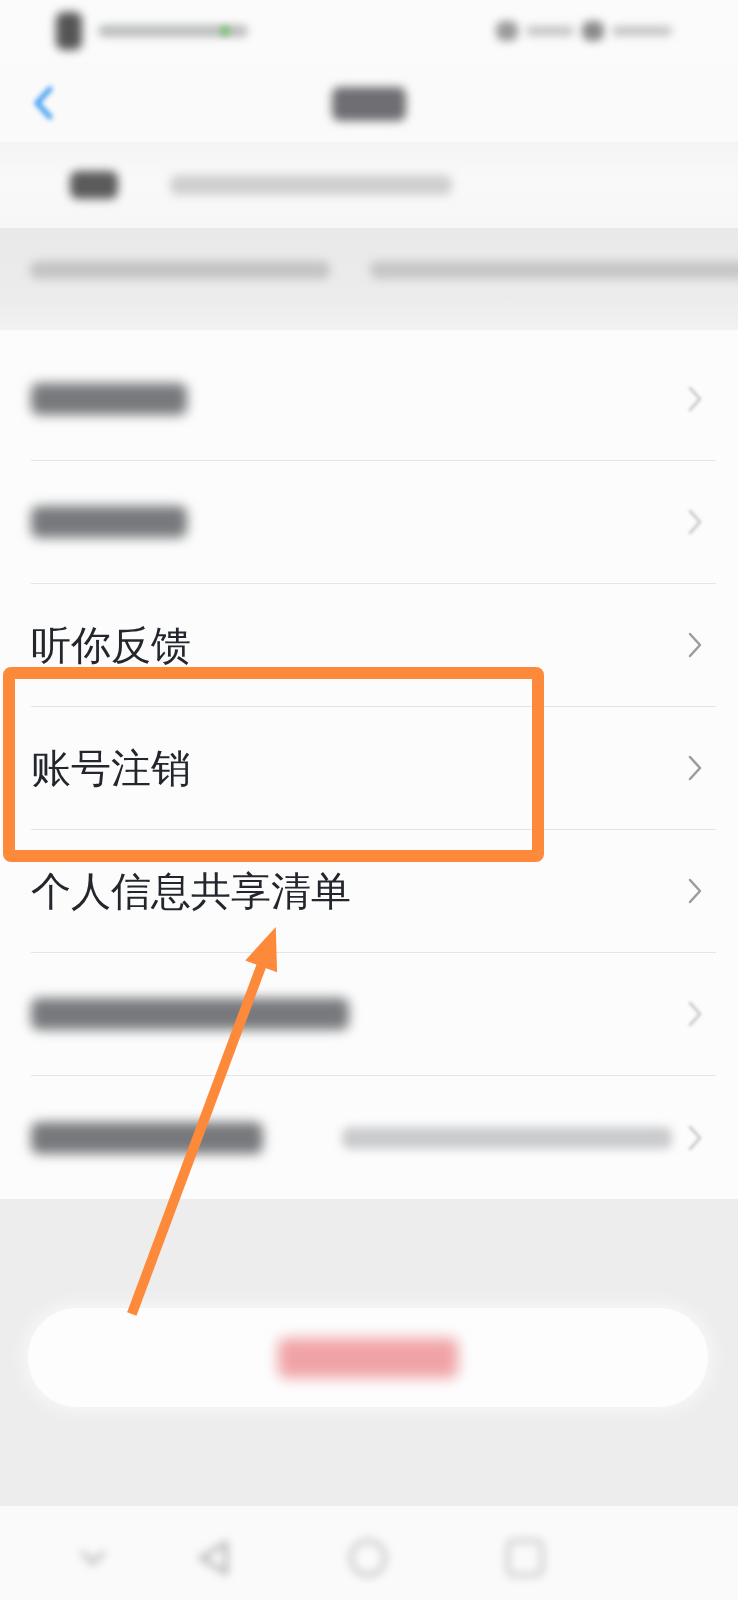 The image size is (738, 1600). Describe the element at coordinates (111, 645) in the screenshot. I see `row-label: 听你反馈` at that location.